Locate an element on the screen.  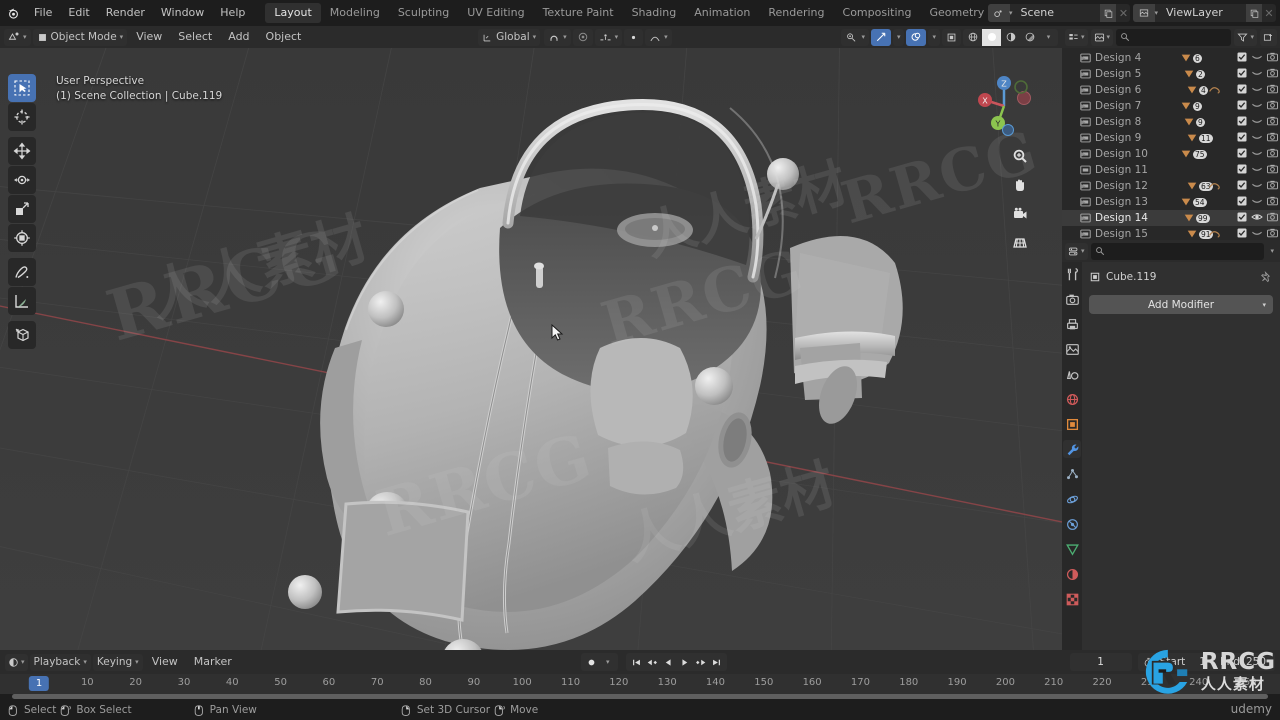
object-tab is located at coordinates (1072, 424).